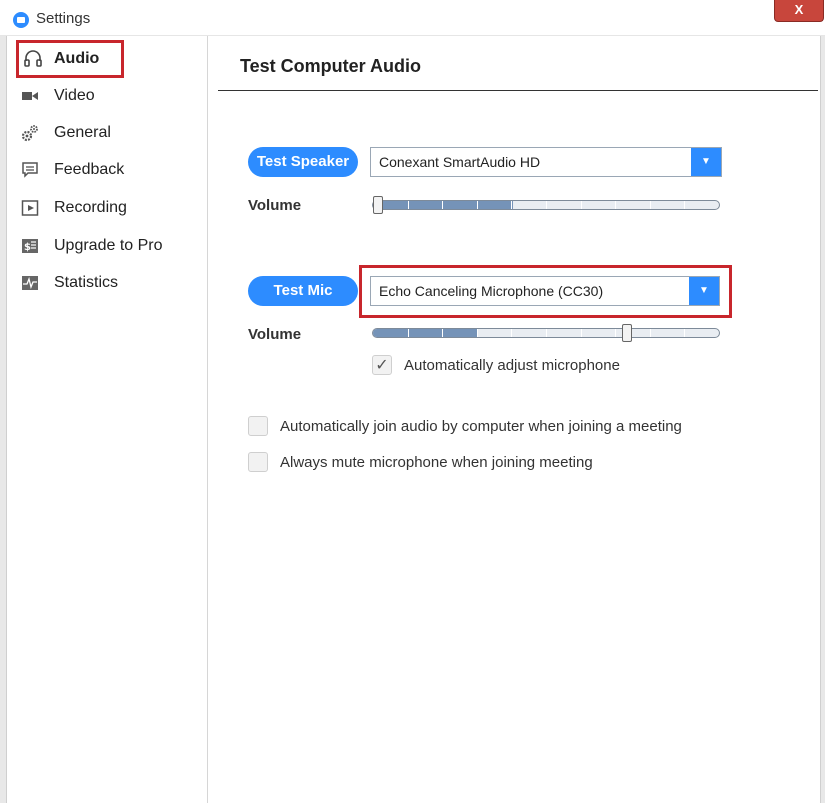 The image size is (825, 803). Describe the element at coordinates (275, 334) in the screenshot. I see `mic-volume-label: Volume` at that location.